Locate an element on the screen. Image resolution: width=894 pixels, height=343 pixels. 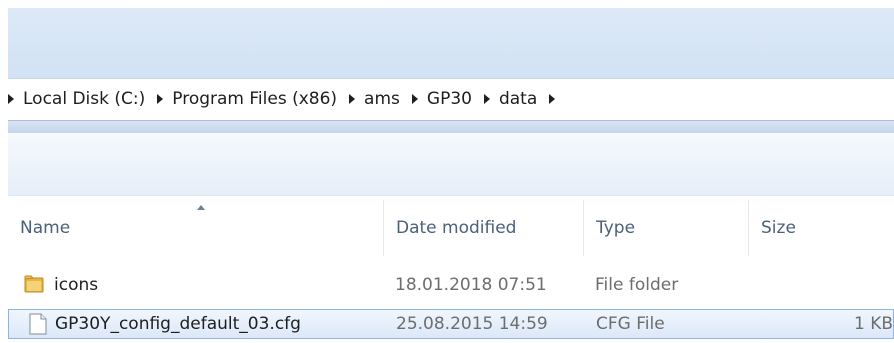
column-header-date-modified: Date modified is located at coordinates (483, 228).